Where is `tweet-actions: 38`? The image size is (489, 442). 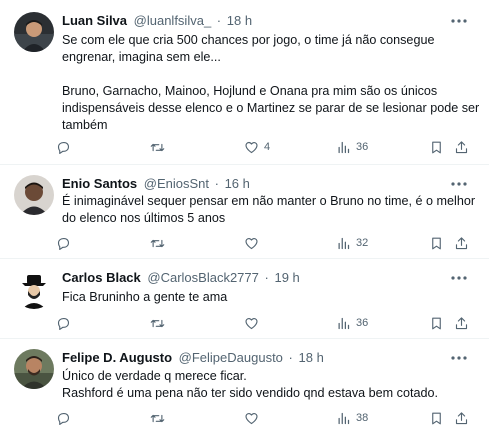
tweet-actions: 38 is located at coordinates (262, 418).